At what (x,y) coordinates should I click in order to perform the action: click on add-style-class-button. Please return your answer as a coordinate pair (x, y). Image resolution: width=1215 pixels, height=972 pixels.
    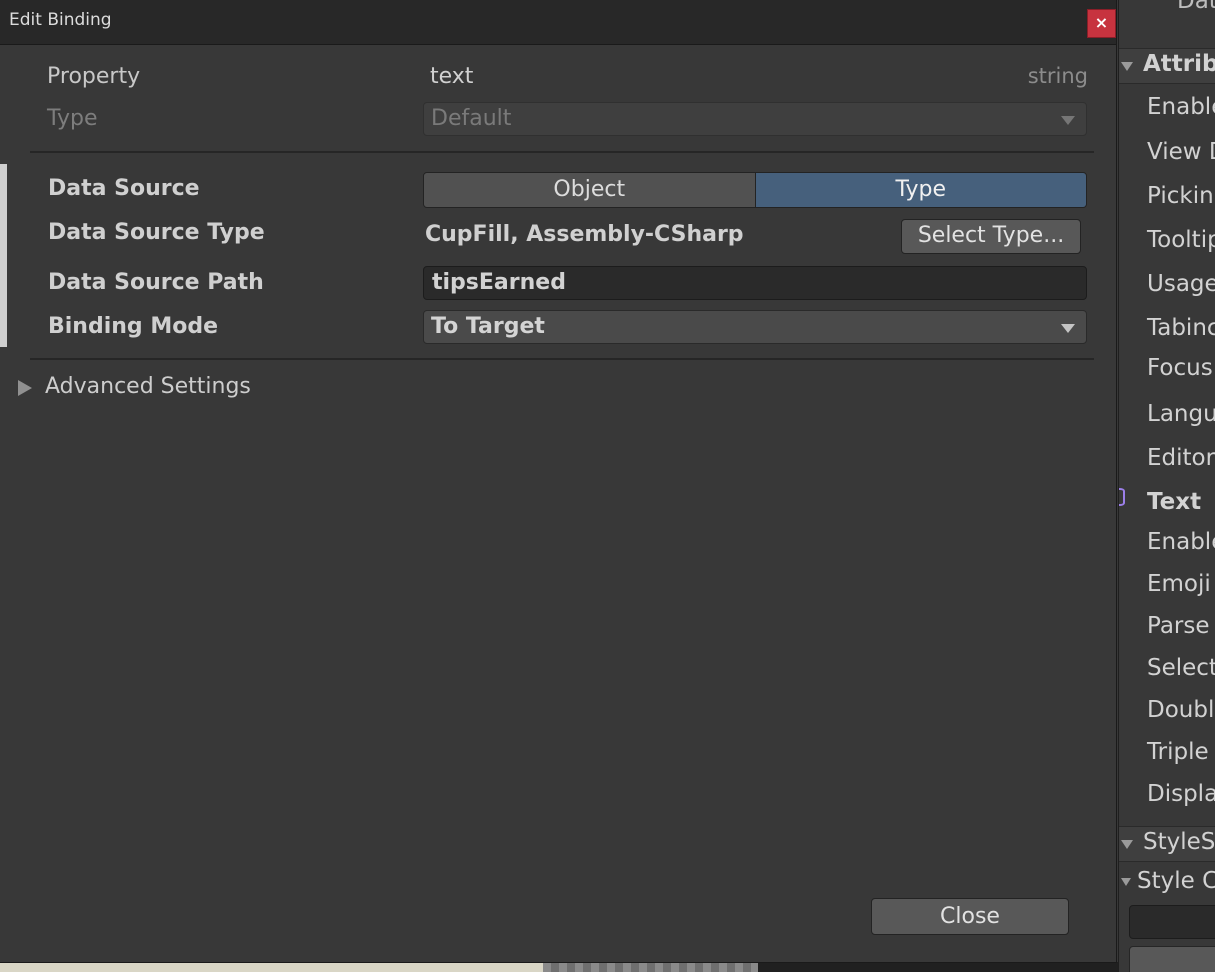
    Looking at the image, I should click on (1172, 959).